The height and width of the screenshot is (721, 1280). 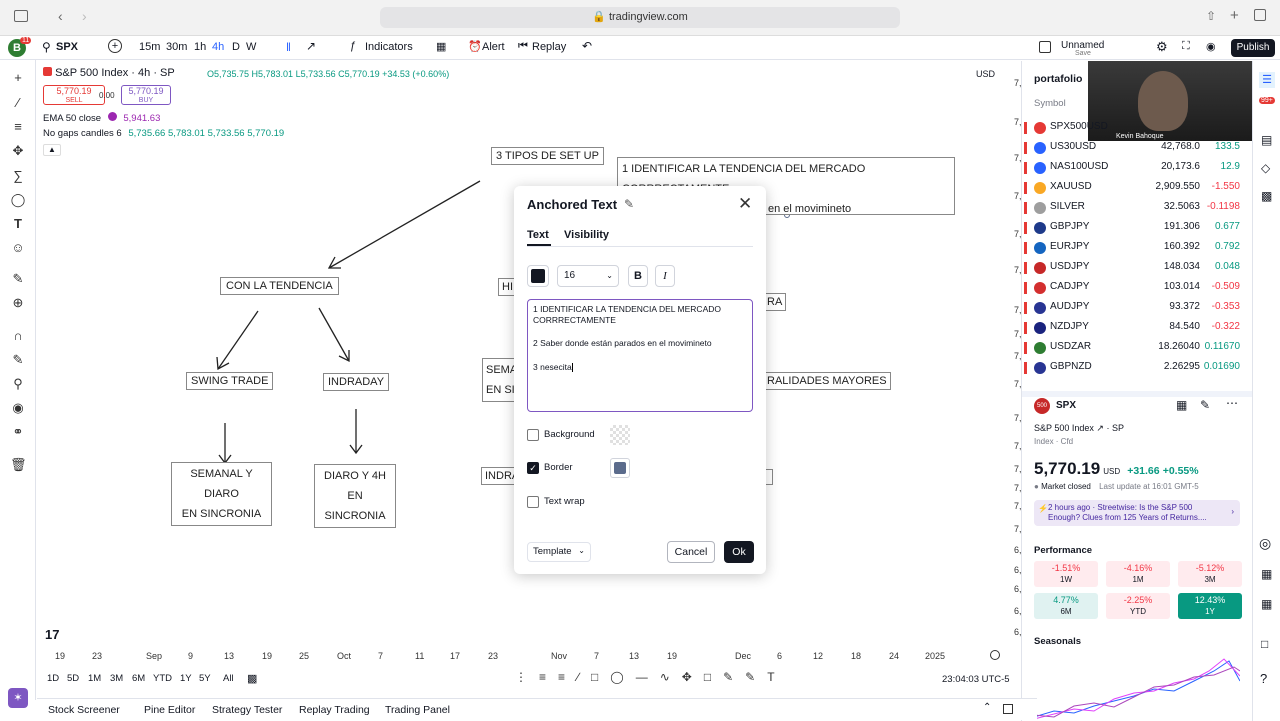 I want to click on watchlist-row: USDZAR 18.26040 0.11670, so click(x=1137, y=348).